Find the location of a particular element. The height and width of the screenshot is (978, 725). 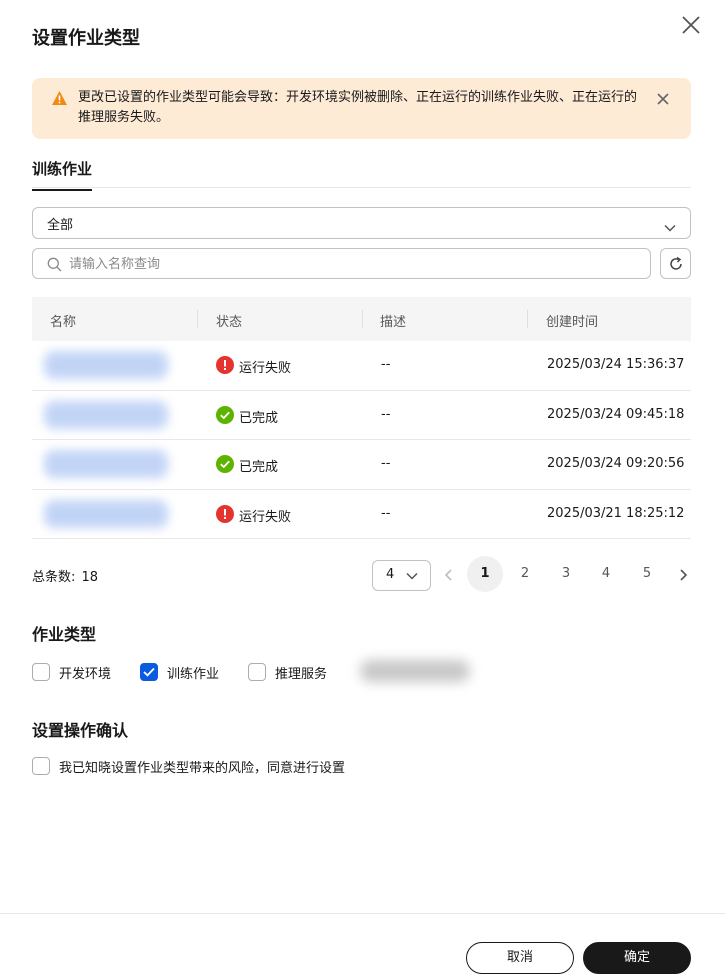

tab-training-jobs: 训练作业 is located at coordinates (62, 174).